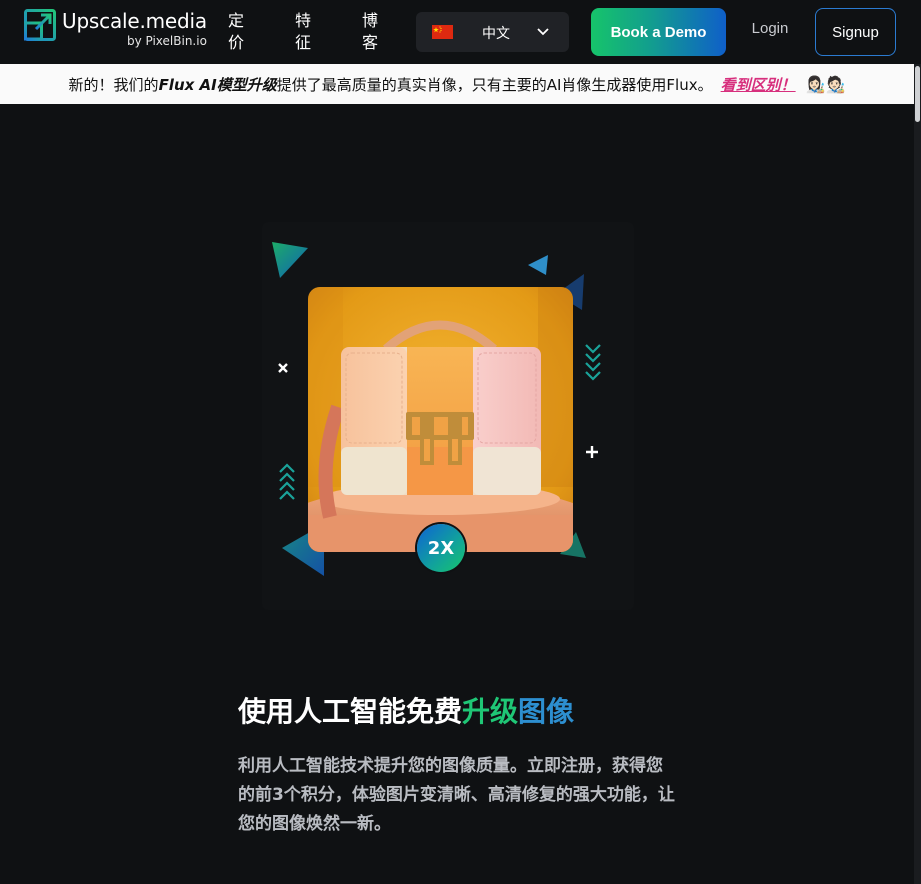 This screenshot has width=921, height=884. I want to click on language-select: 中文, so click(492, 32).